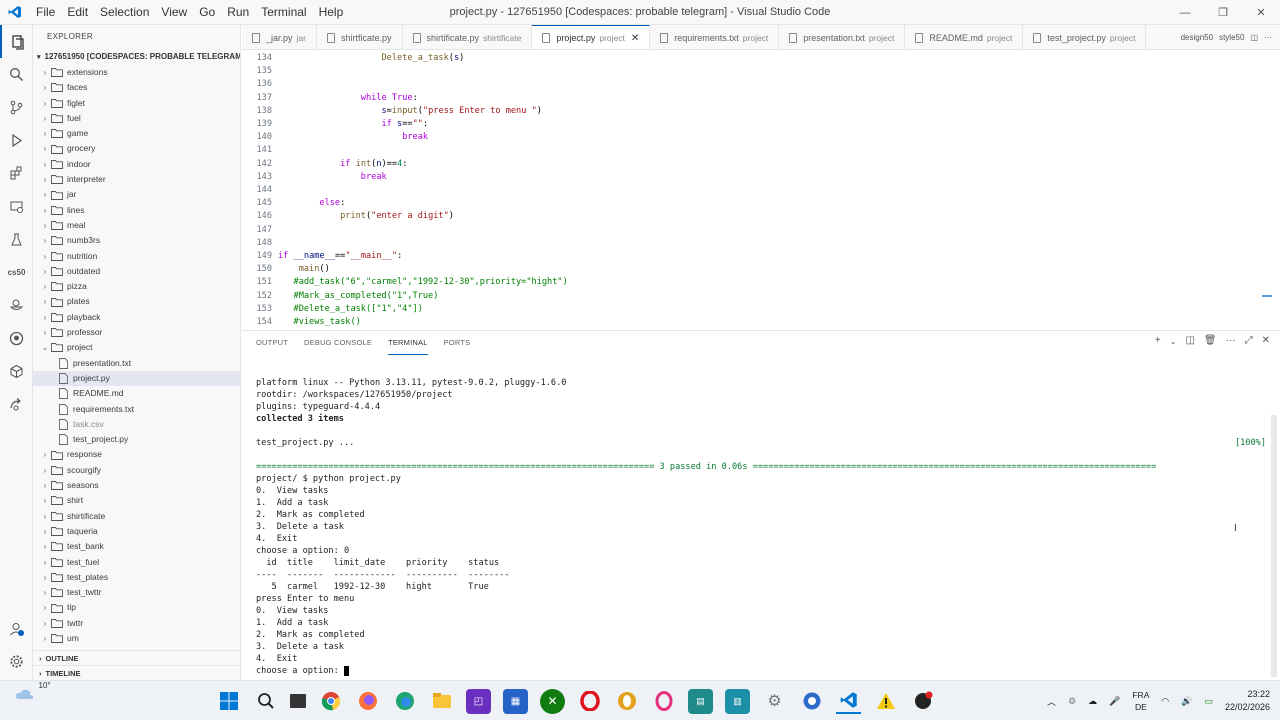 This screenshot has height=721, width=1280. What do you see at coordinates (16, 140) in the screenshot?
I see `run-debug-icon` at bounding box center [16, 140].